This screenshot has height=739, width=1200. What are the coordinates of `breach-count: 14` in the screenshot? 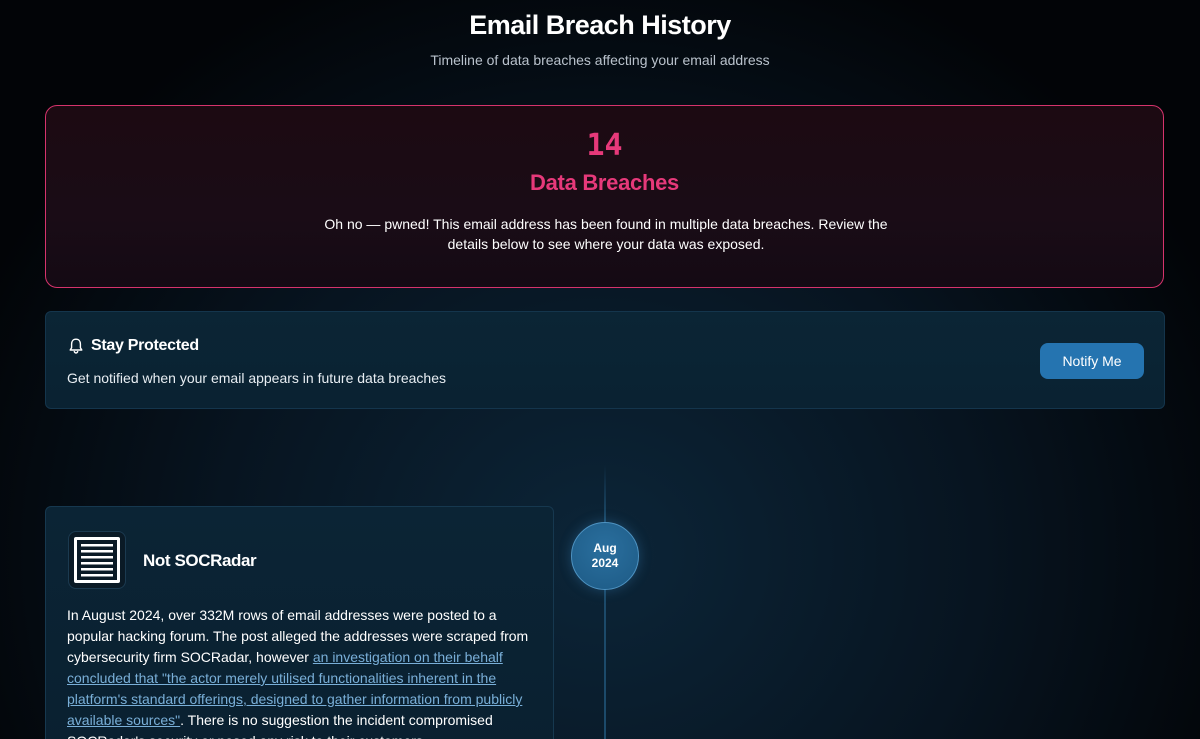 It's located at (604, 145).